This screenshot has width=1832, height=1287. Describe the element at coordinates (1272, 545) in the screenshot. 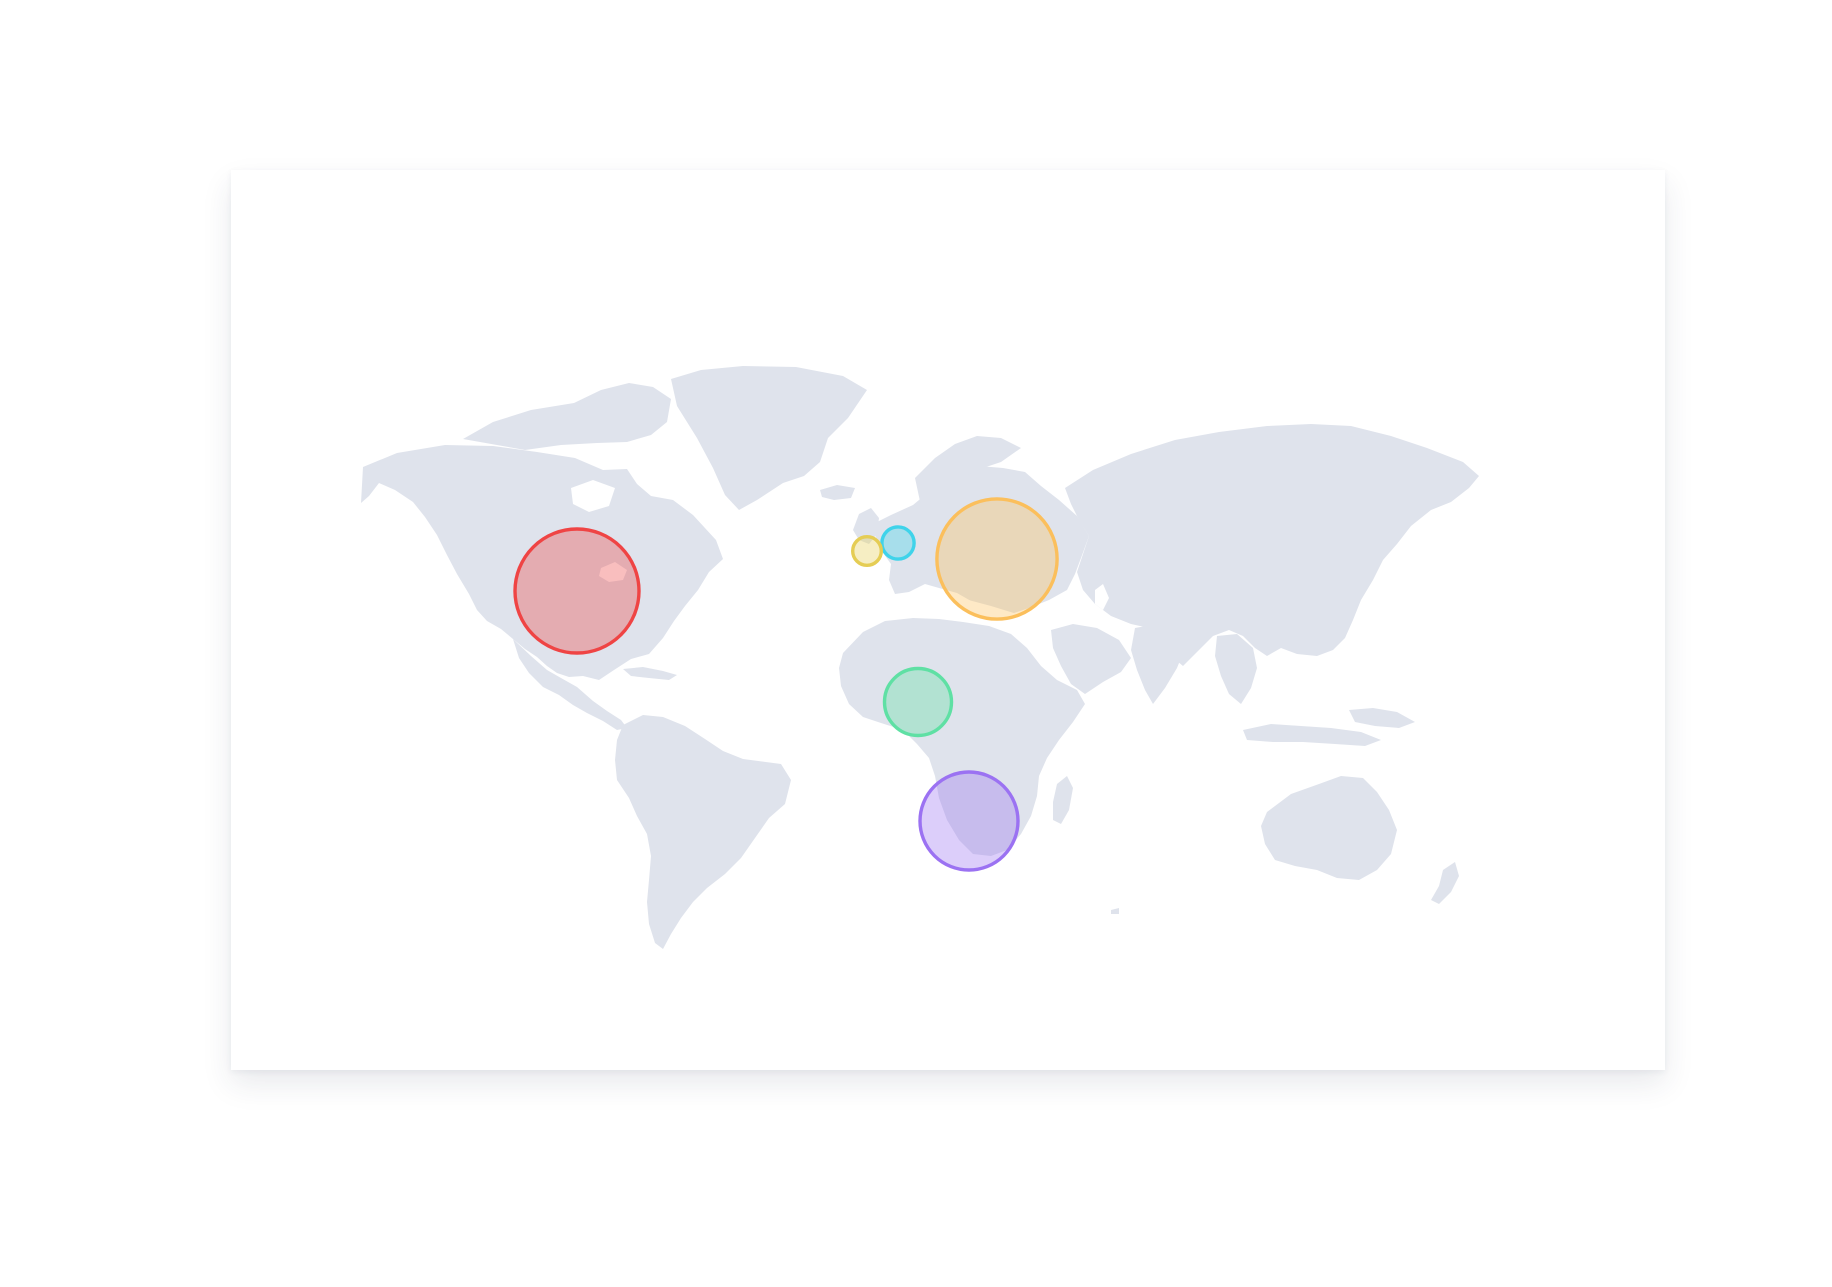

I see `land-asia` at that location.